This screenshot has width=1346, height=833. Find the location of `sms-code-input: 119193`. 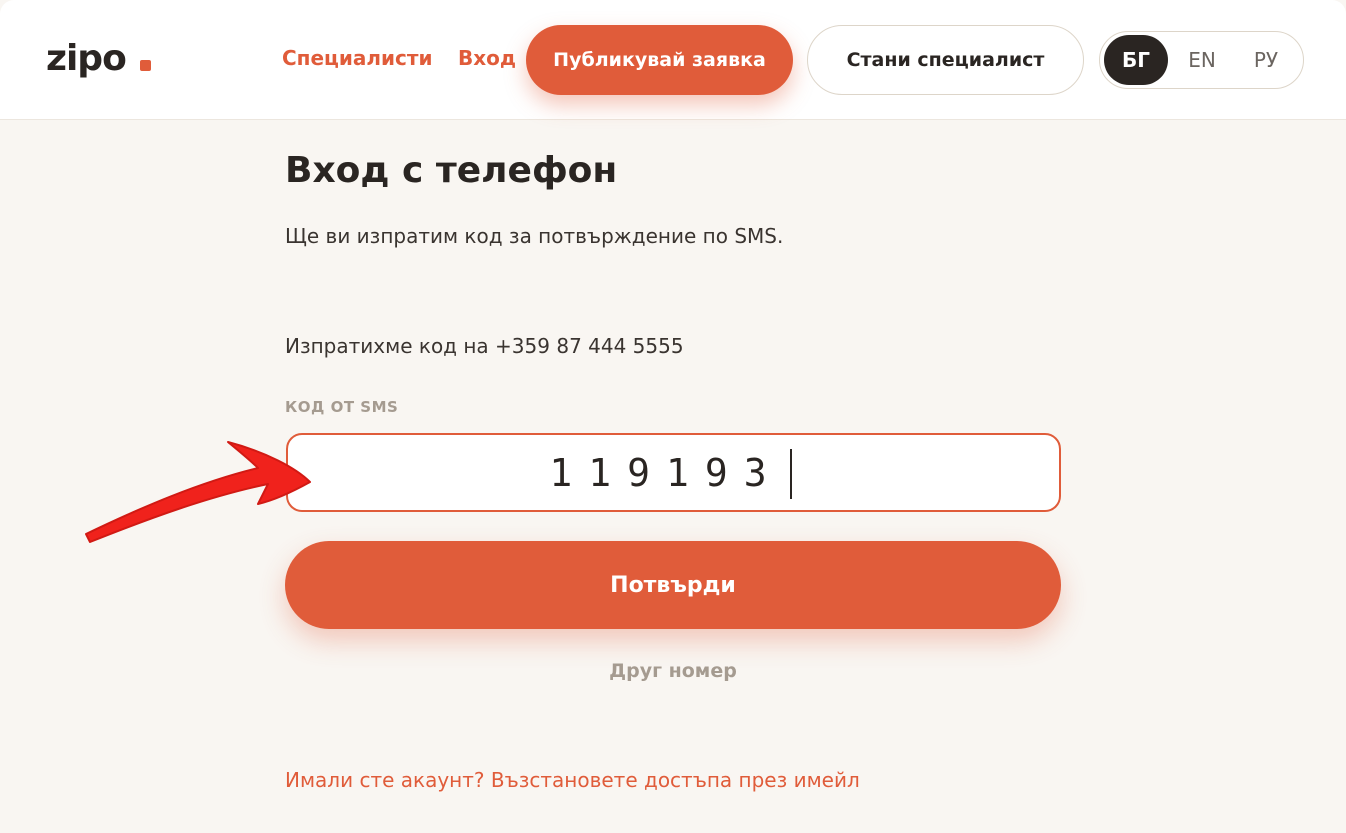

sms-code-input: 119193 is located at coordinates (673, 472).